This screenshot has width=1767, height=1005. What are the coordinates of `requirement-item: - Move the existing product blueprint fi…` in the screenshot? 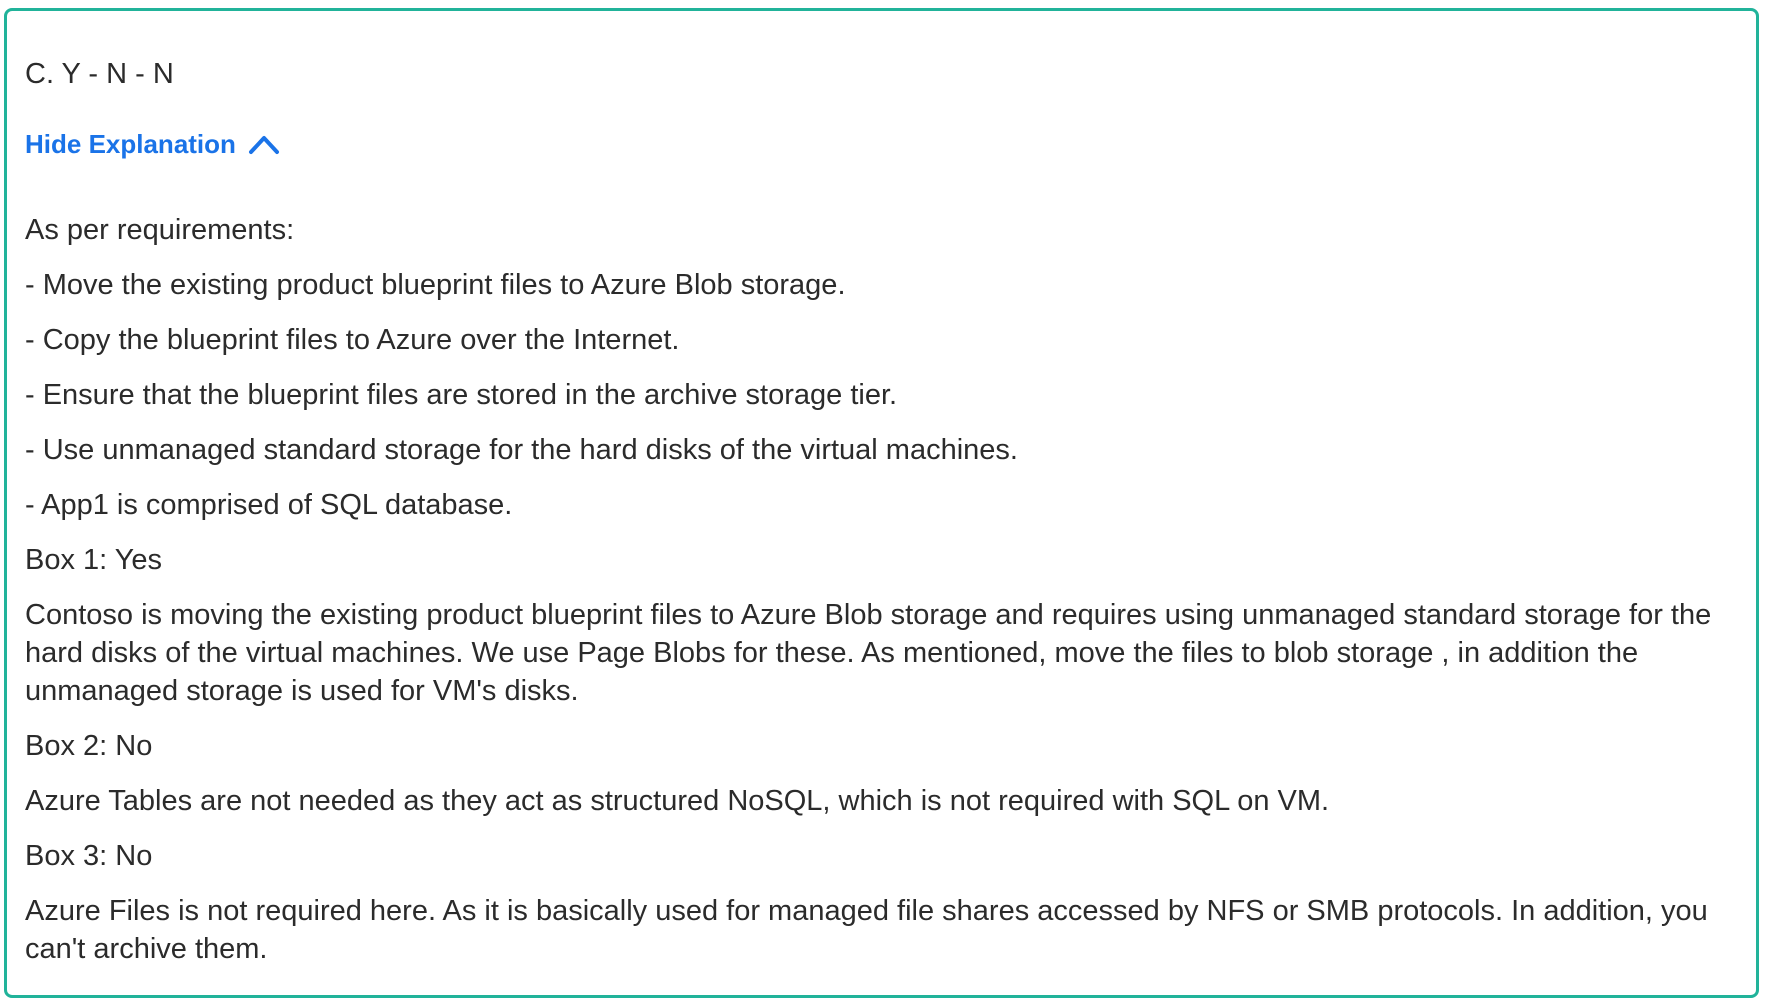 It's located at (435, 285).